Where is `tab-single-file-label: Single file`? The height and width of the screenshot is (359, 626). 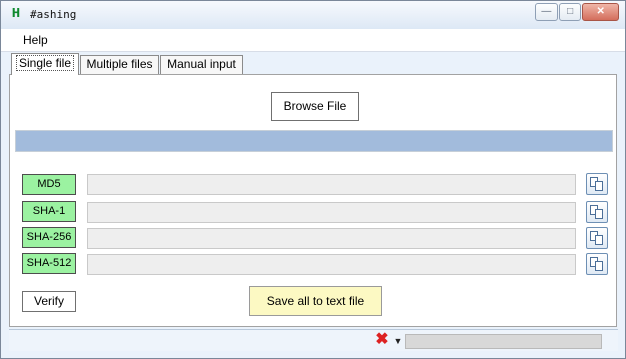
tab-single-file-label: Single file is located at coordinates (45, 63).